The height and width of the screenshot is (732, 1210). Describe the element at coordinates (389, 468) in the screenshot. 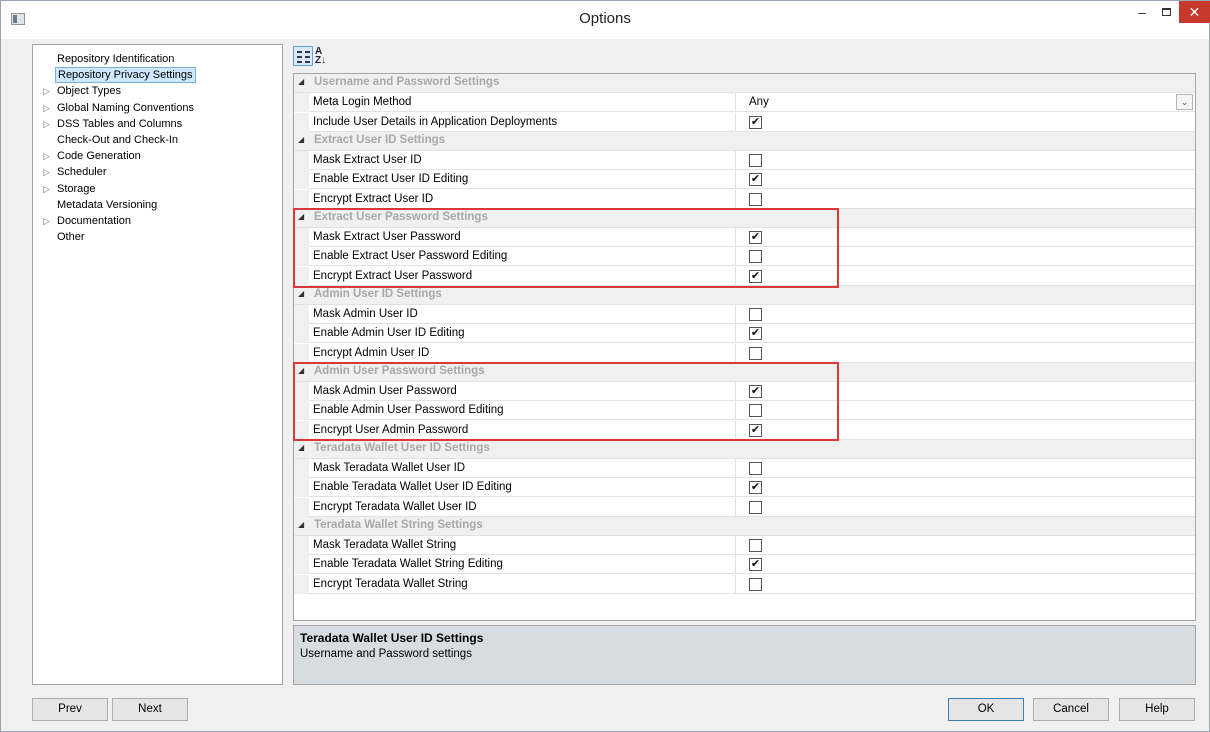

I see `property-name: Mask Teradata Wallet User ID` at that location.